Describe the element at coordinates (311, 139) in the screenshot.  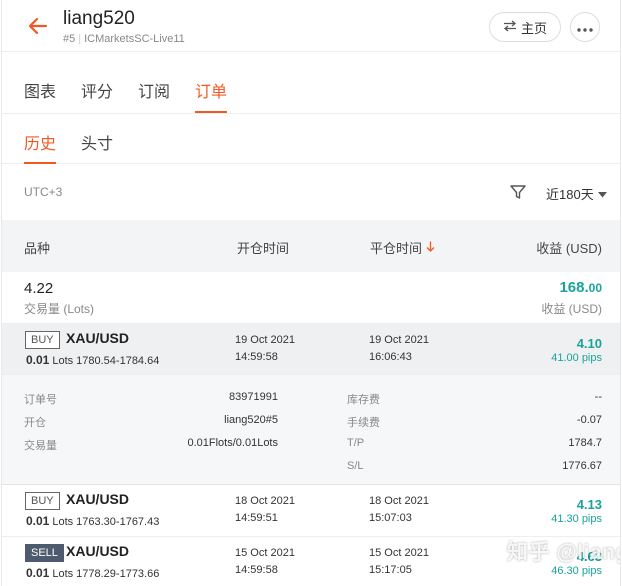
I see `sub-tabs: 历史 头寸` at that location.